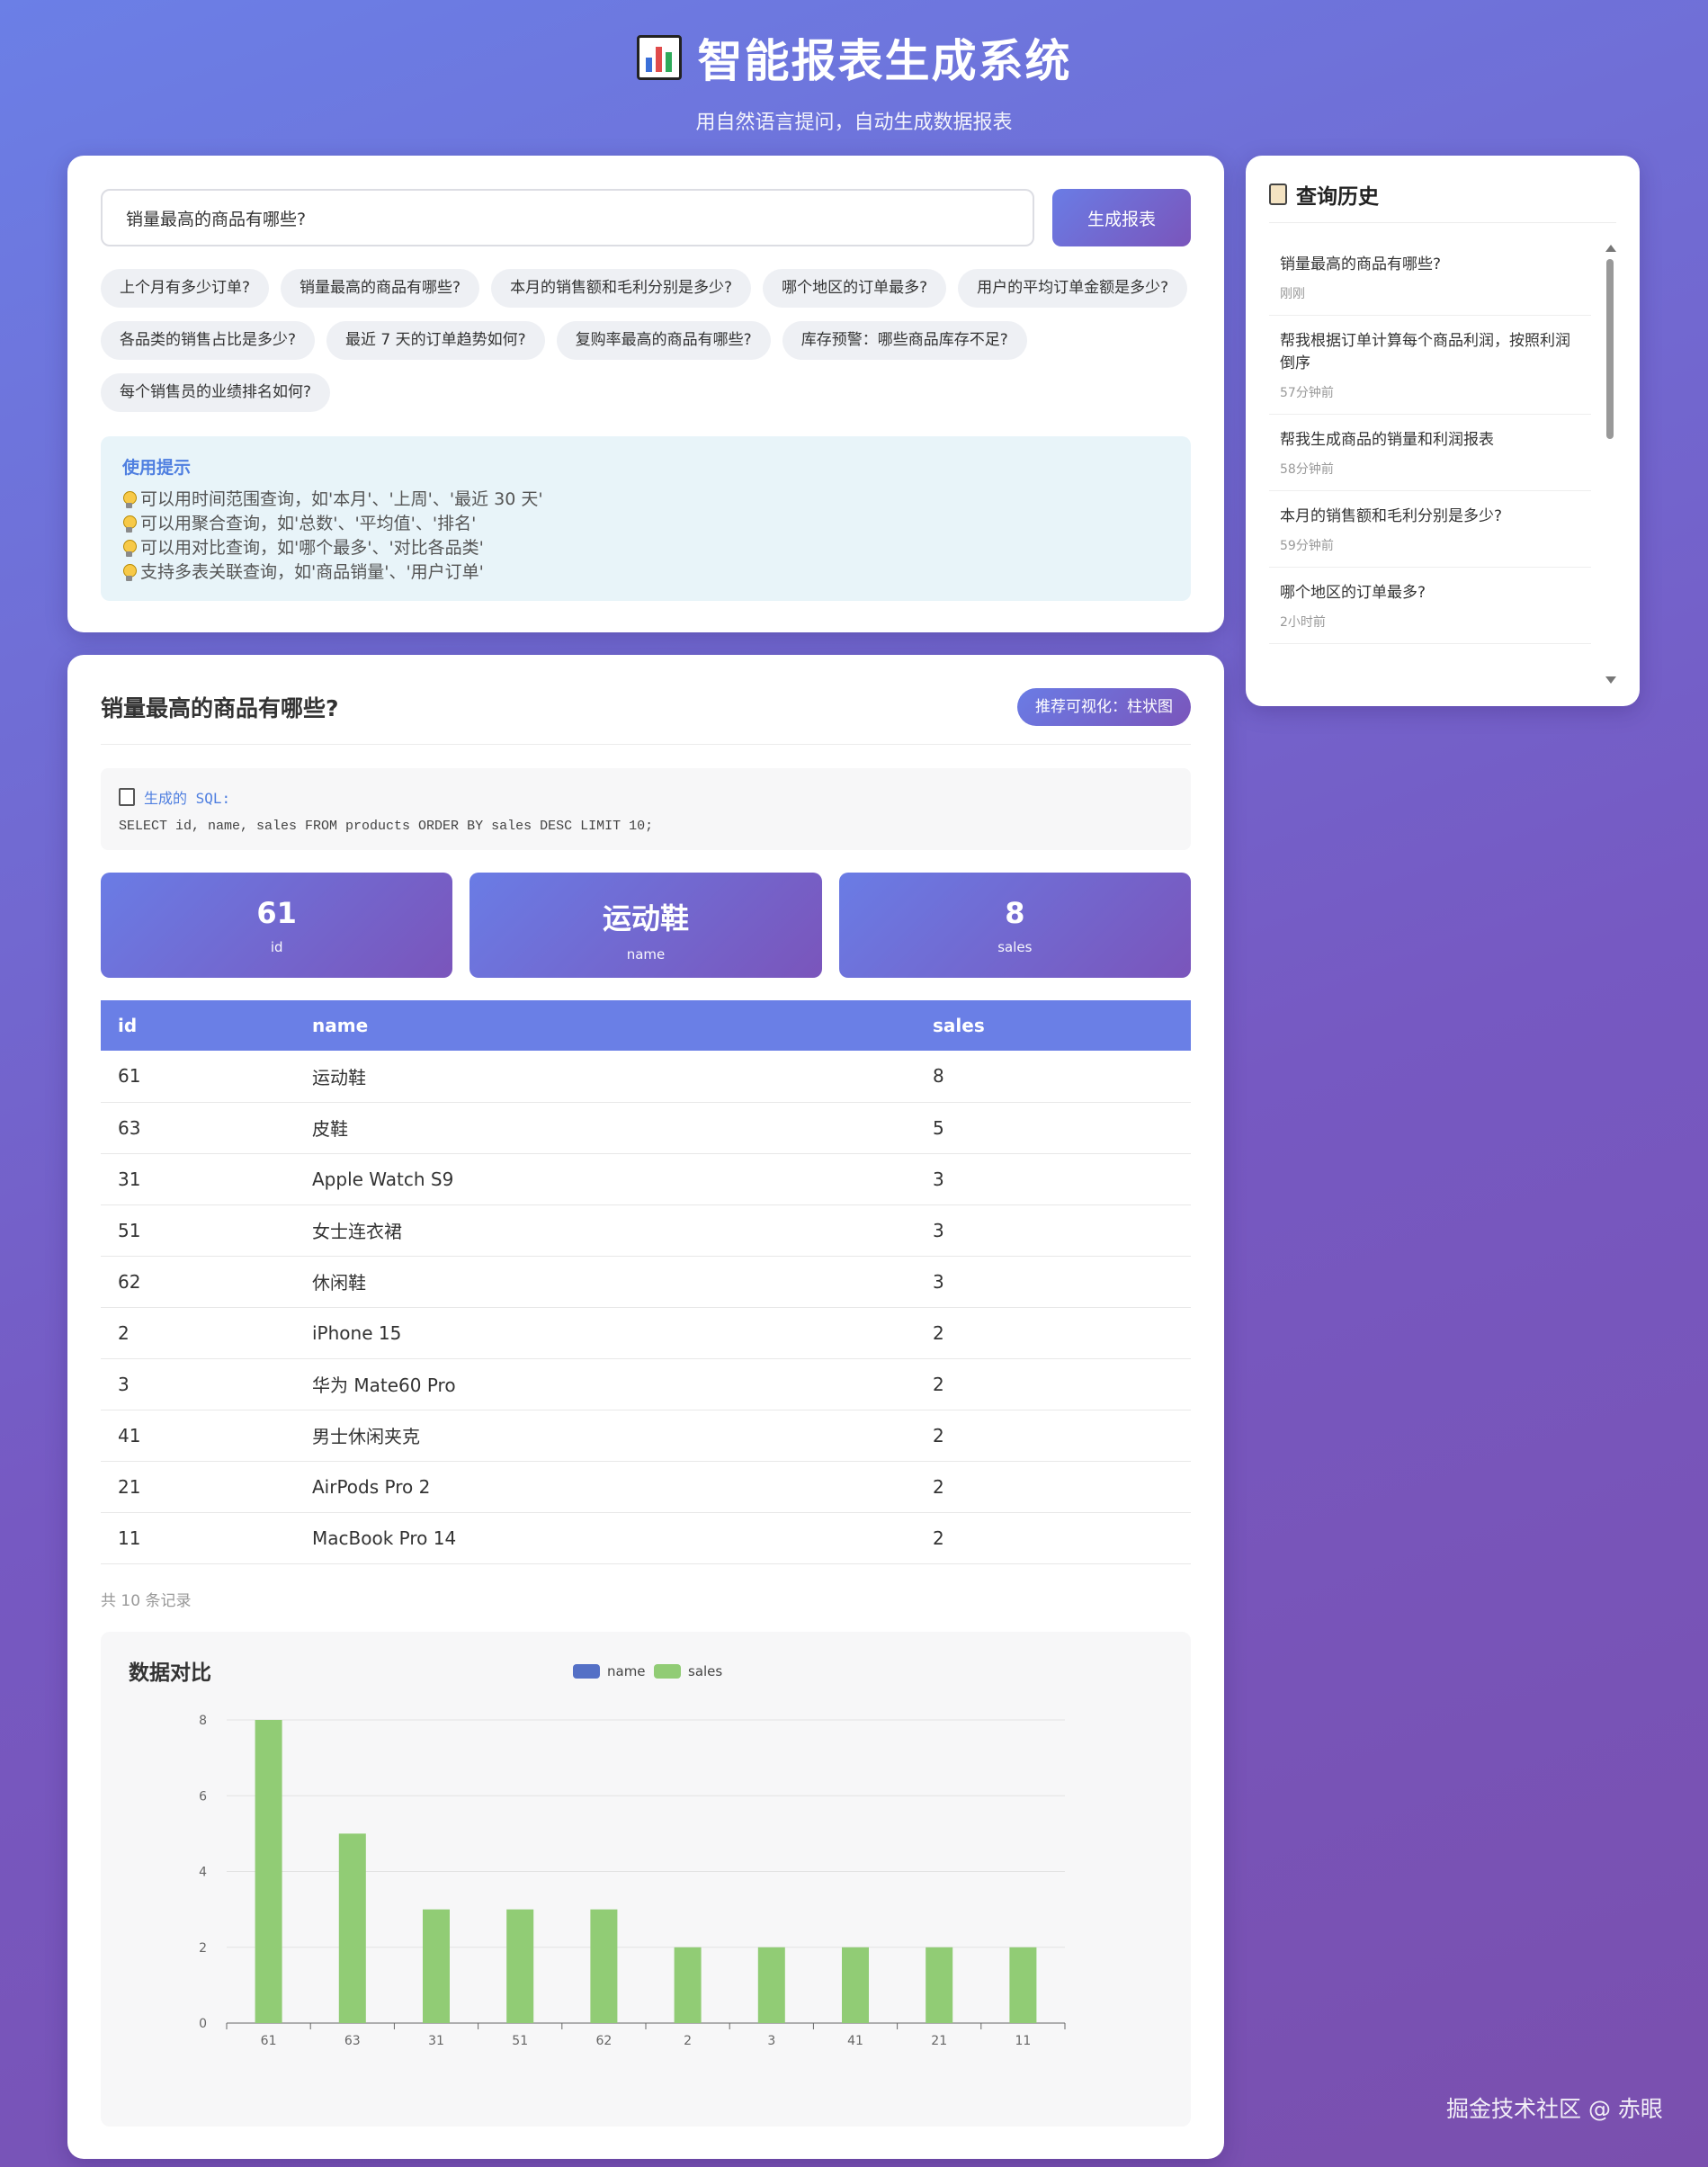 The image size is (1708, 2167). Describe the element at coordinates (1307, 469) in the screenshot. I see `history-time: 58分钟前` at that location.